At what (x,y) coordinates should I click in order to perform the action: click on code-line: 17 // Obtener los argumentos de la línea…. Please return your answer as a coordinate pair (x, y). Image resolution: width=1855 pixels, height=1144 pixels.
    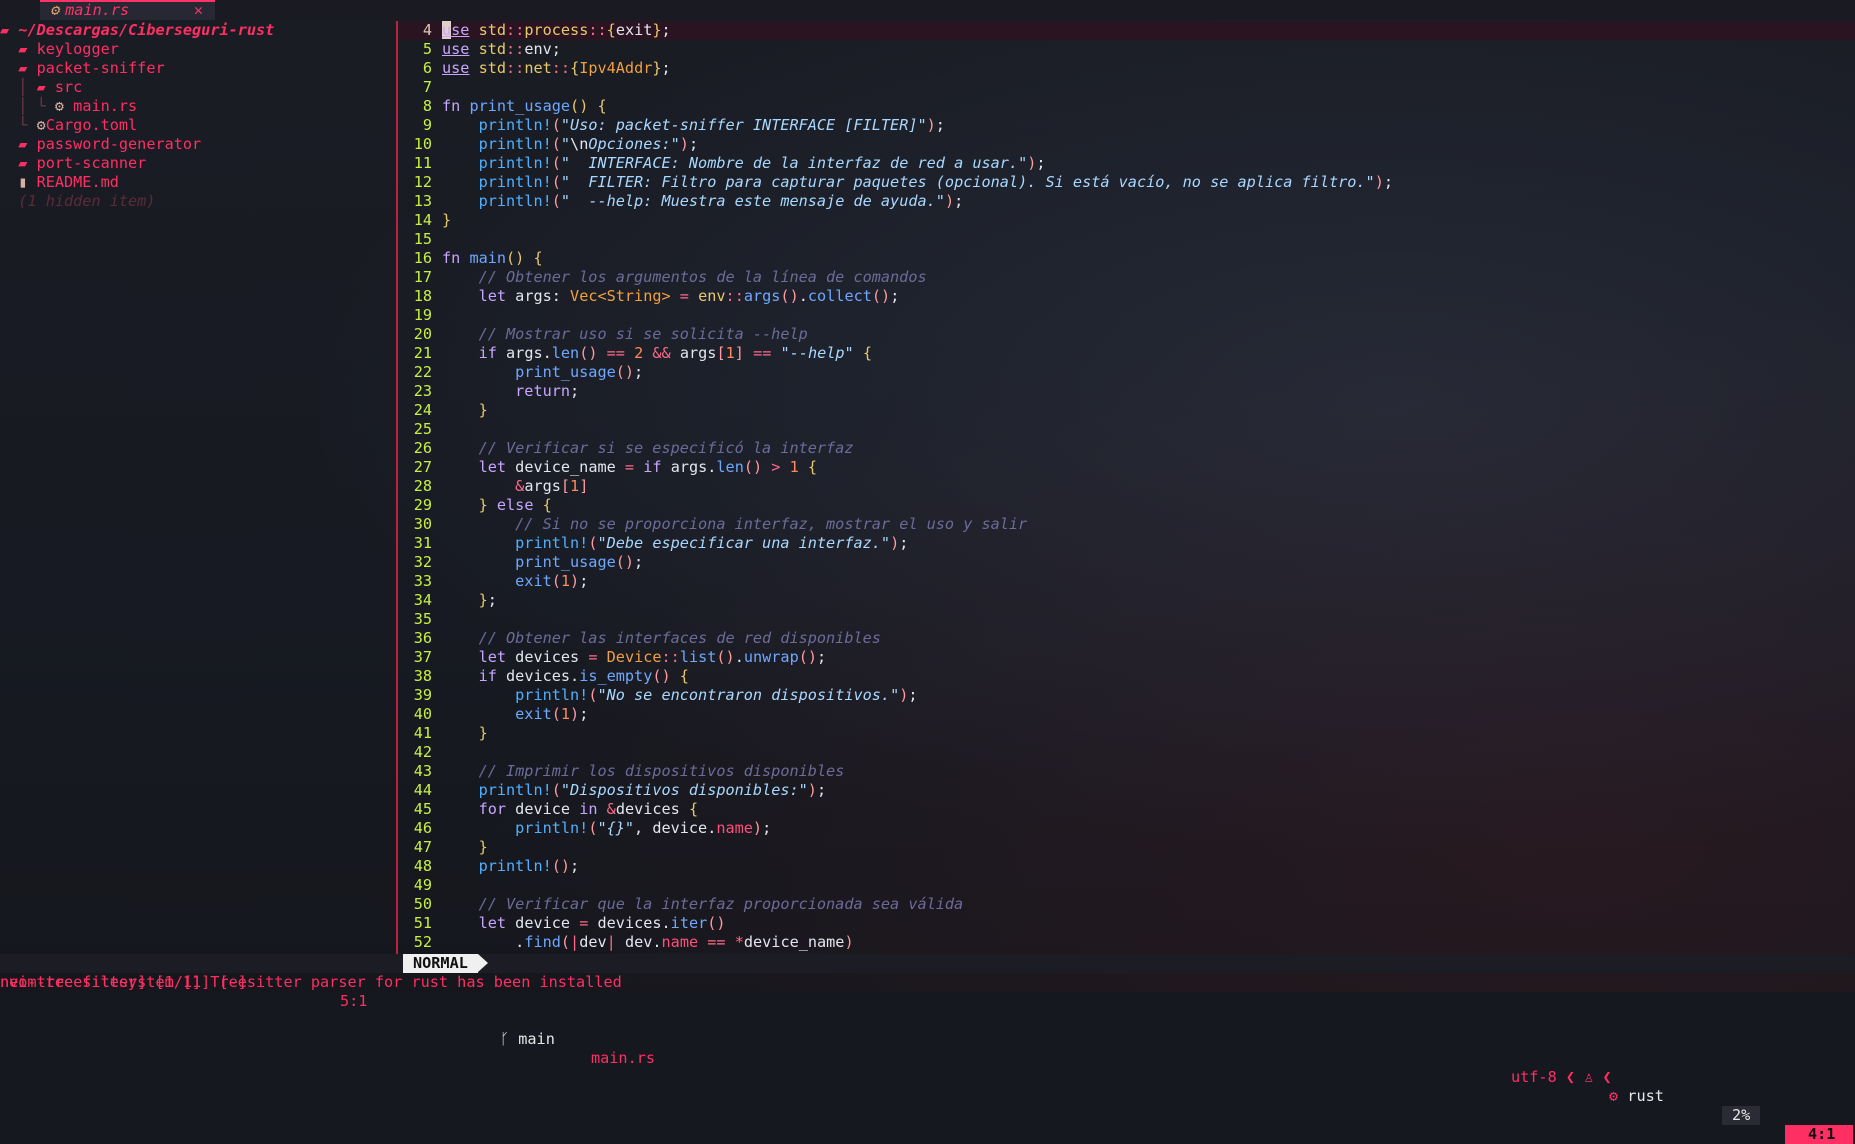
    Looking at the image, I should click on (1127, 277).